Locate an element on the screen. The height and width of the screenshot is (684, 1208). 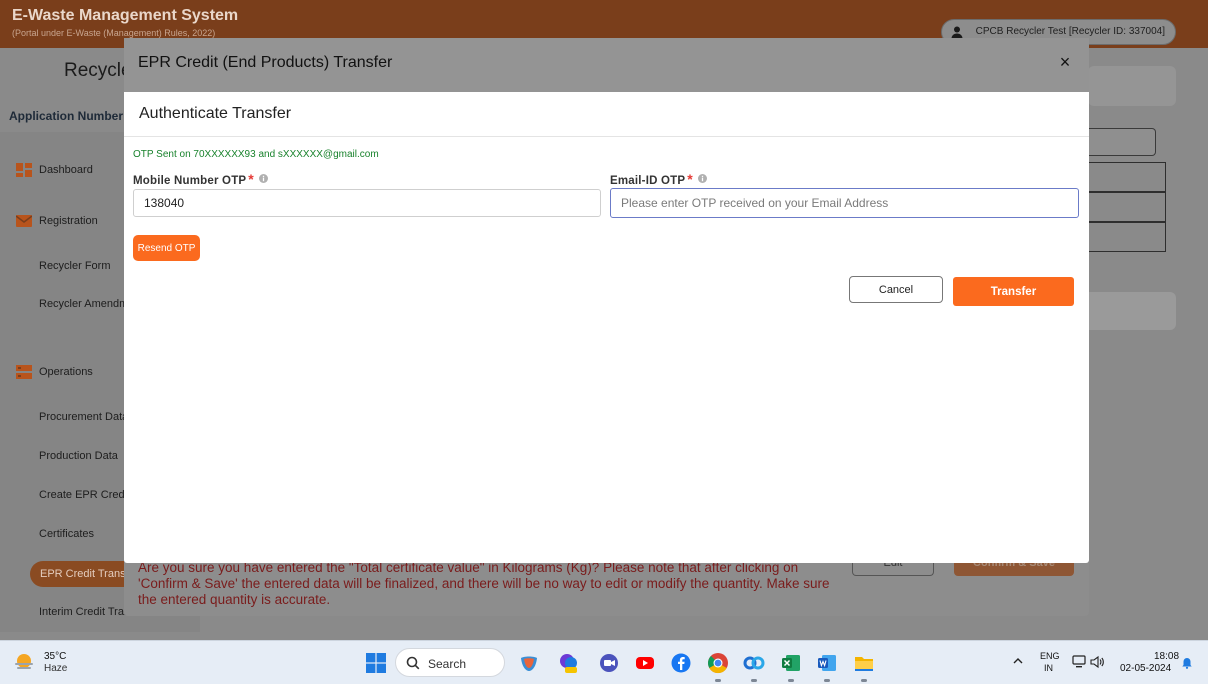
chevron-up-icon is located at coordinates (1018, 661).